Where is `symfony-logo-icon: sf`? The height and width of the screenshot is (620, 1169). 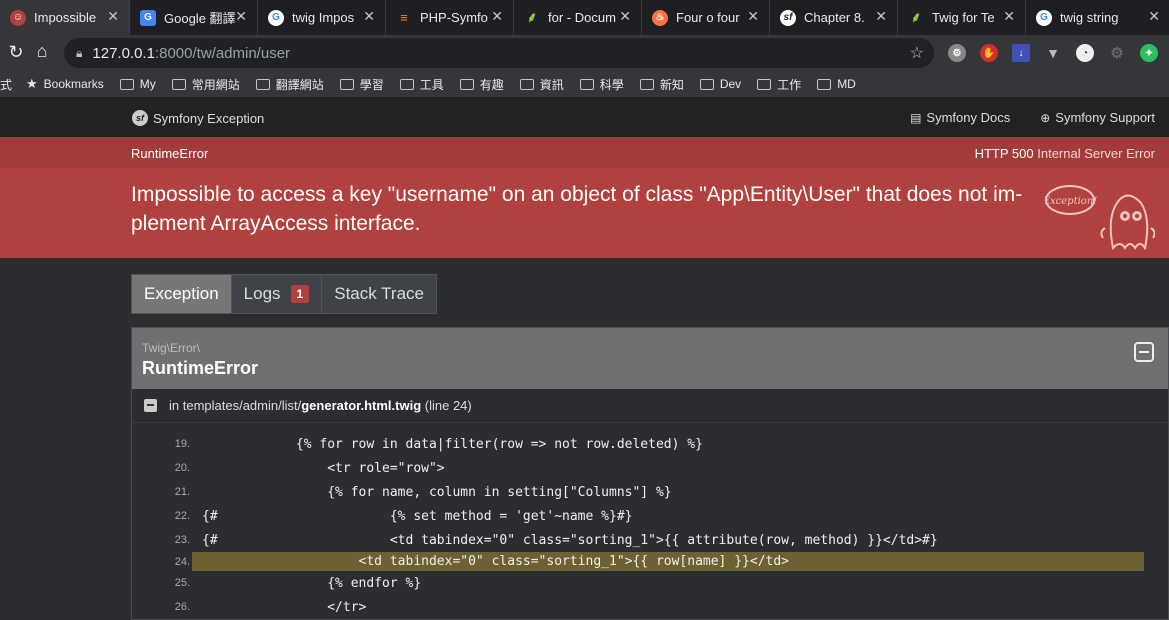 symfony-logo-icon: sf is located at coordinates (140, 118).